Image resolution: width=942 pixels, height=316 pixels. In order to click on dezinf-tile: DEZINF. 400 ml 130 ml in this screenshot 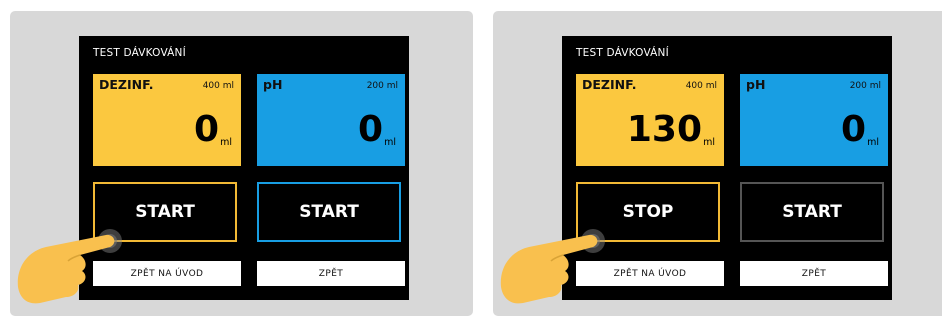, I will do `click(650, 120)`.